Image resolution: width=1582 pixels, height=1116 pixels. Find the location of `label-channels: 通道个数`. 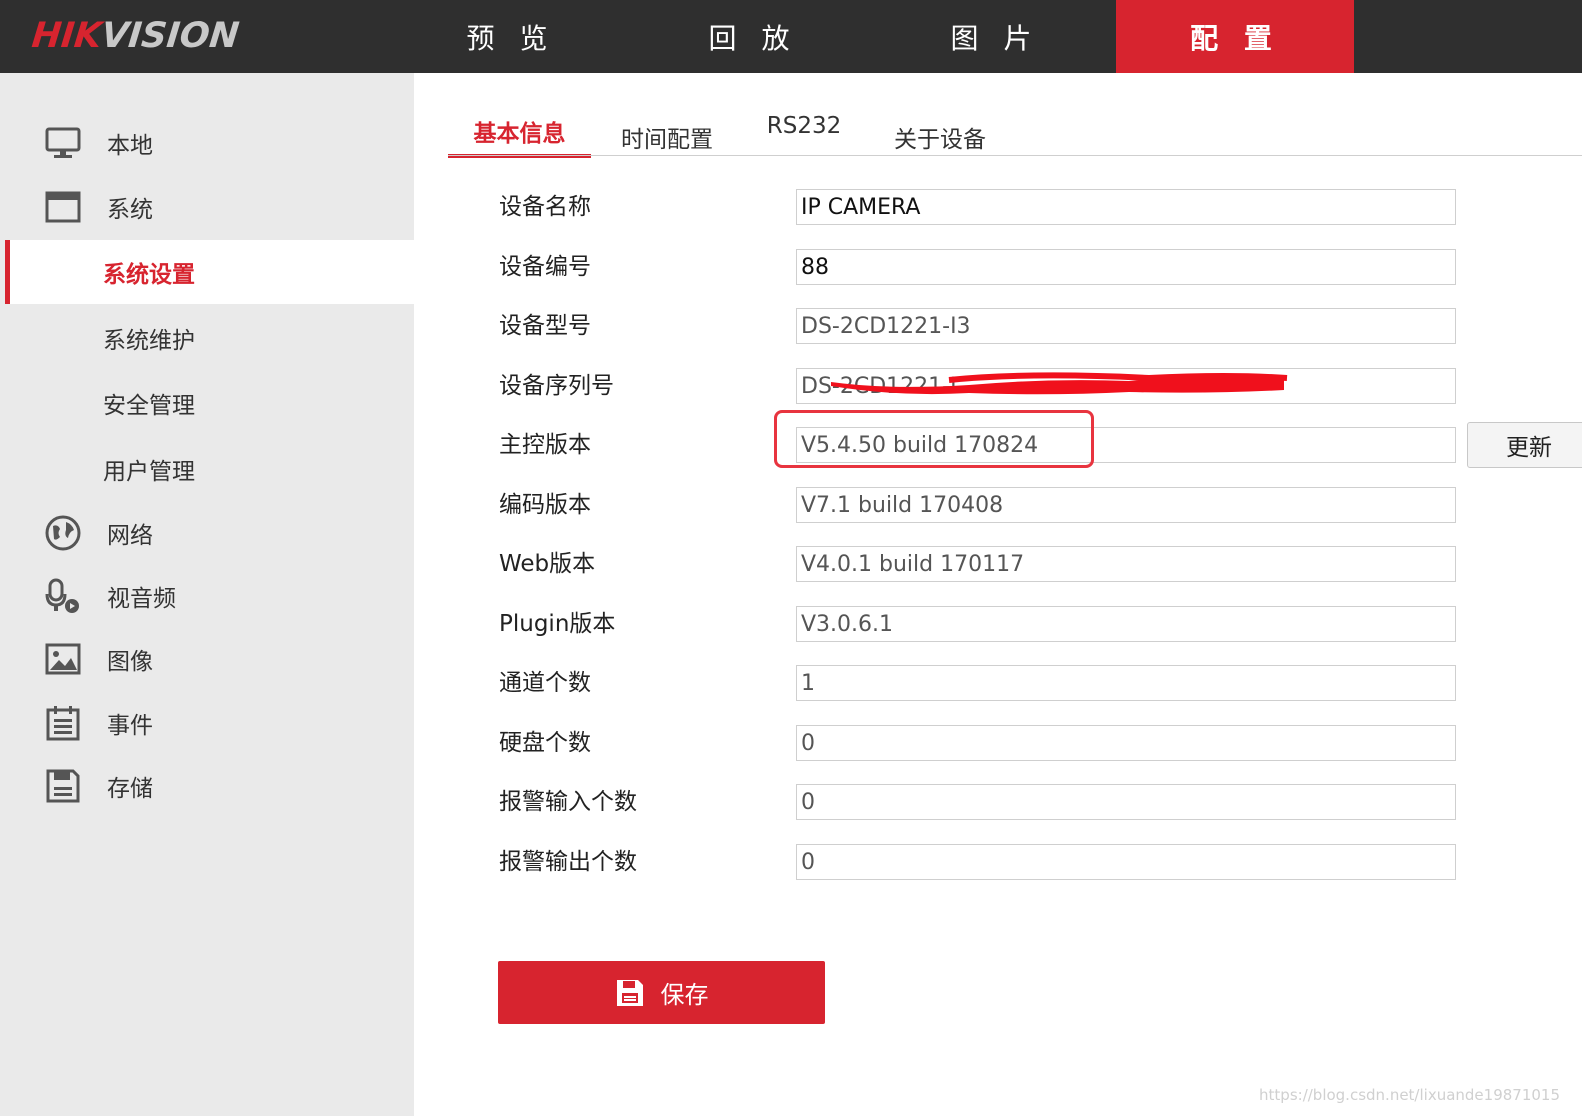

label-channels: 通道个数 is located at coordinates (545, 683).